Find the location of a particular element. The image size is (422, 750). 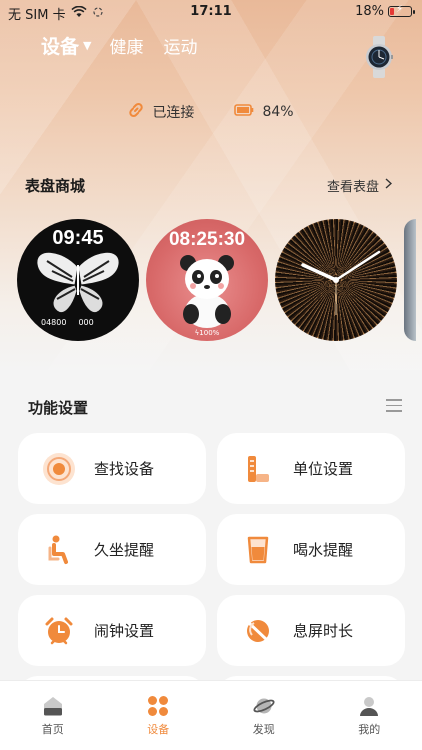

home-icon is located at coordinates (52, 706).